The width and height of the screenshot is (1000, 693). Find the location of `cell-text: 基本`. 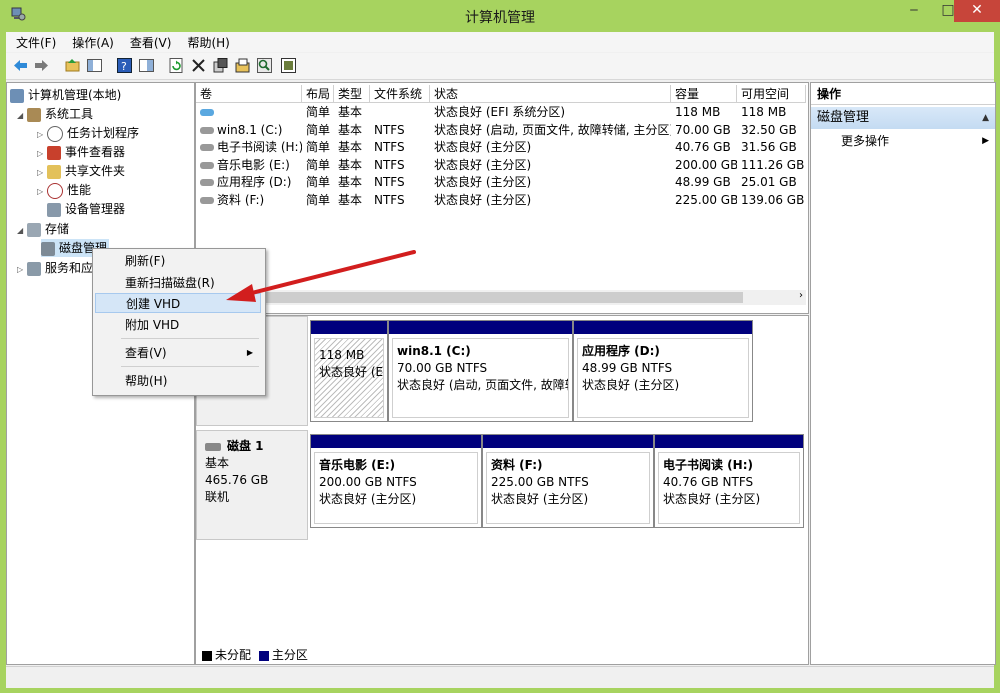

cell-text: 基本 is located at coordinates (350, 112).